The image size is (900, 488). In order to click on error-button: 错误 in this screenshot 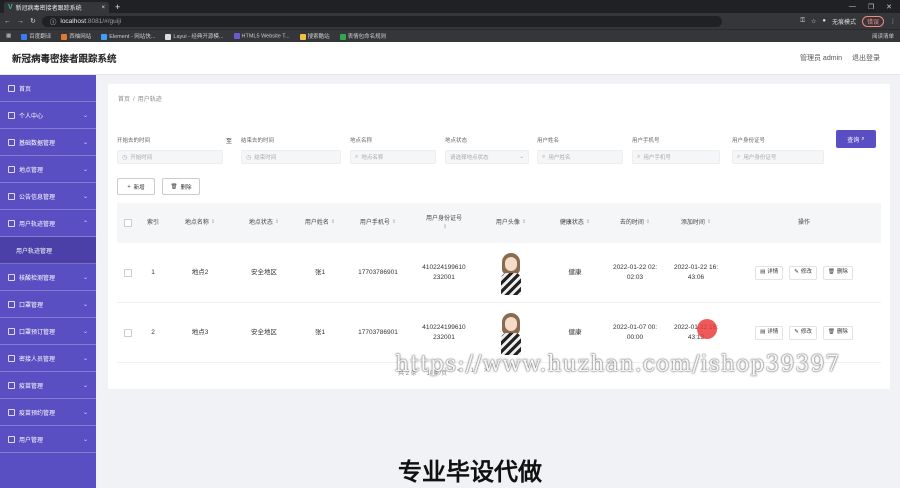, I will do `click(872, 21)`.